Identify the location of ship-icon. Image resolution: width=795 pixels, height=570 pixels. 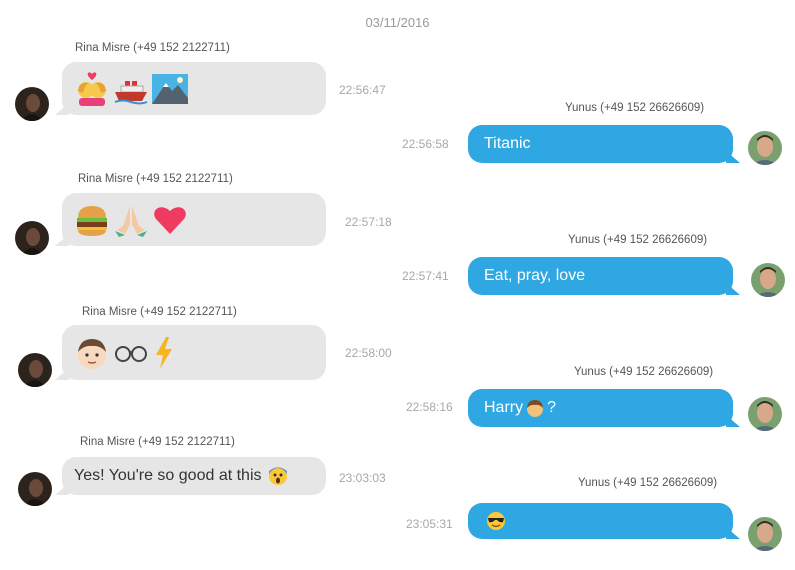
(131, 92).